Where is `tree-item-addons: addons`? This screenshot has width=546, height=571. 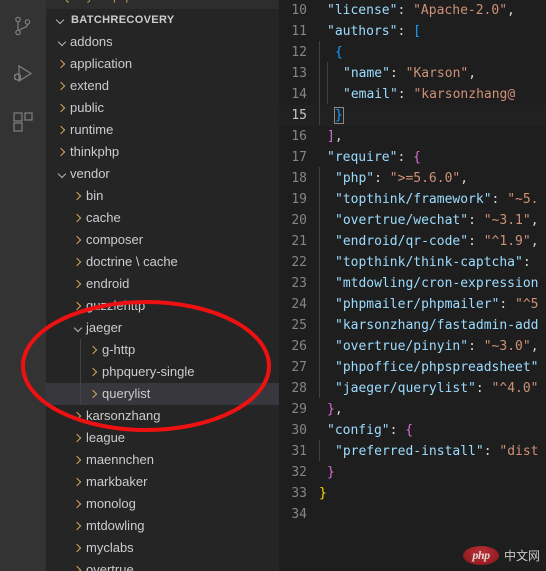 tree-item-addons: addons is located at coordinates (162, 42).